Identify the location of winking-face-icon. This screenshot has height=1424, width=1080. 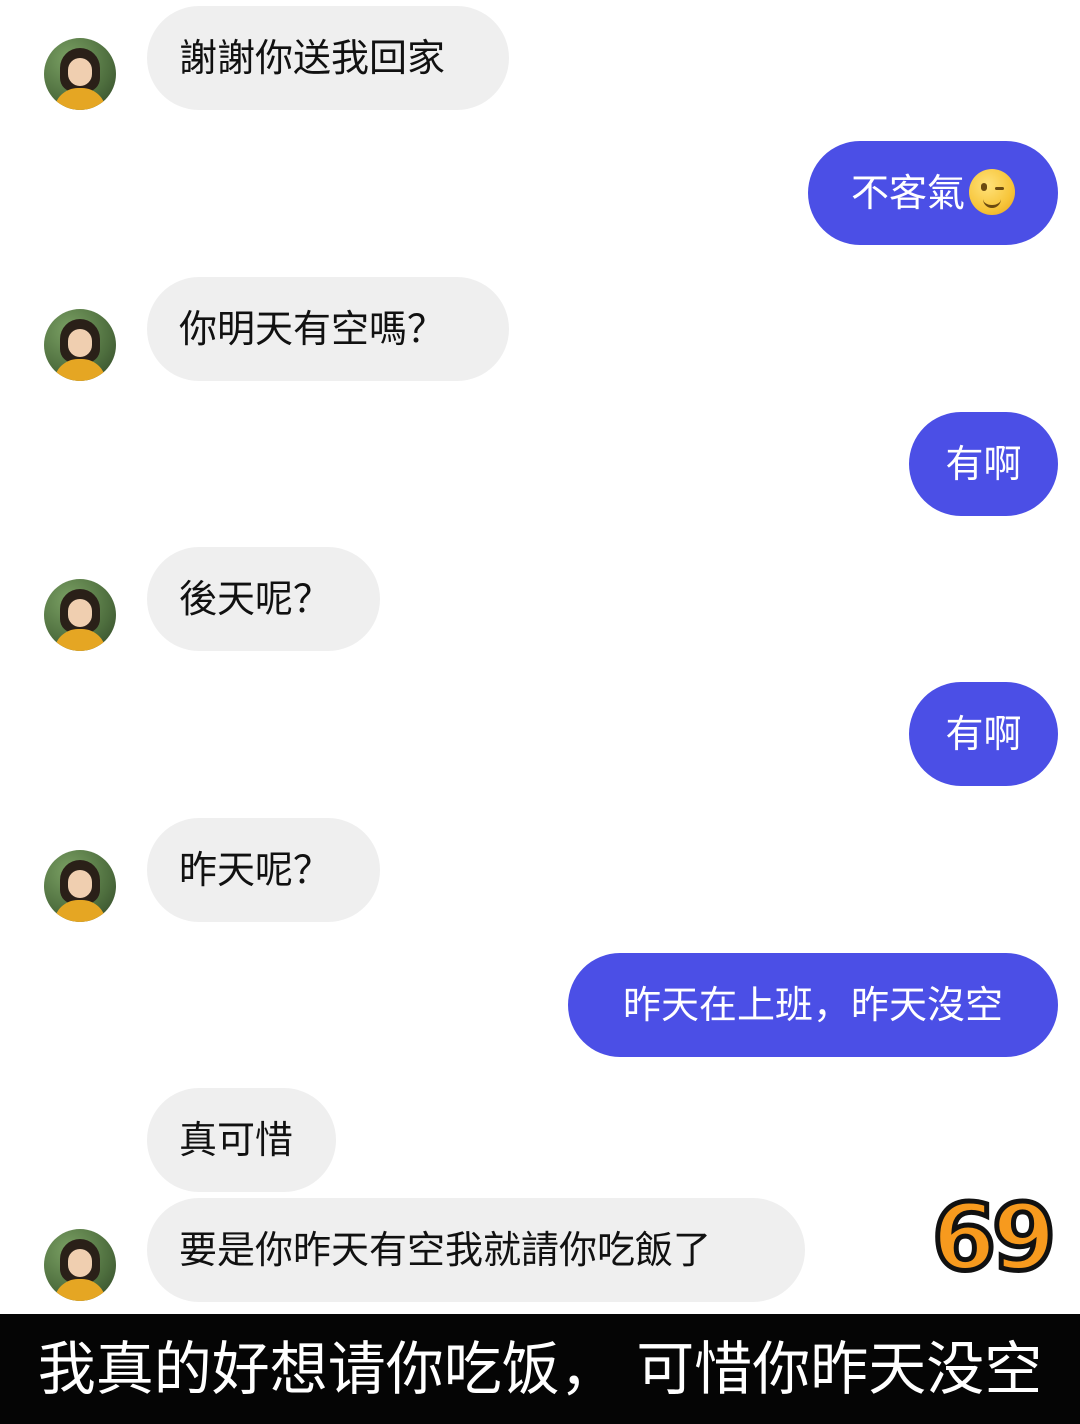
(992, 191).